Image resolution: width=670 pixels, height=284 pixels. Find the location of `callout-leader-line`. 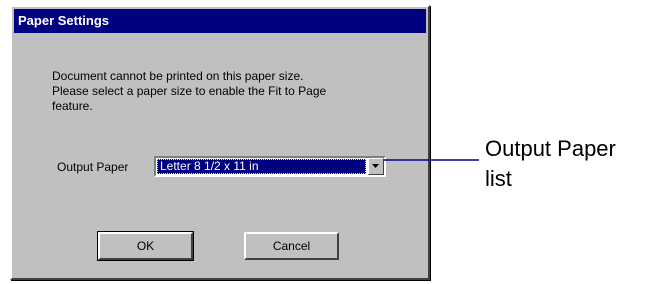

callout-leader-line is located at coordinates (431, 160).